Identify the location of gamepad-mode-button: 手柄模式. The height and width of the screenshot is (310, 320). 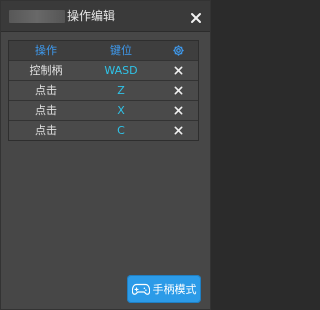
(164, 289).